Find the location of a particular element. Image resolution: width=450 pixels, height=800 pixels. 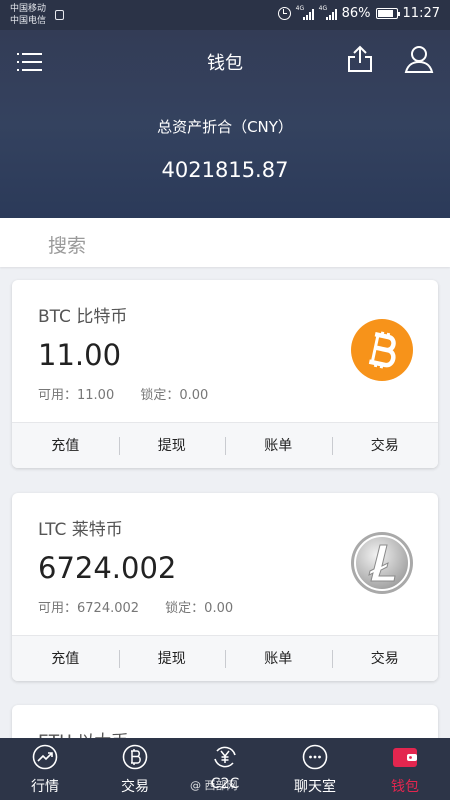

coin-balance-detail: 可用：6724.002 锁定：0.00 is located at coordinates (135, 606).